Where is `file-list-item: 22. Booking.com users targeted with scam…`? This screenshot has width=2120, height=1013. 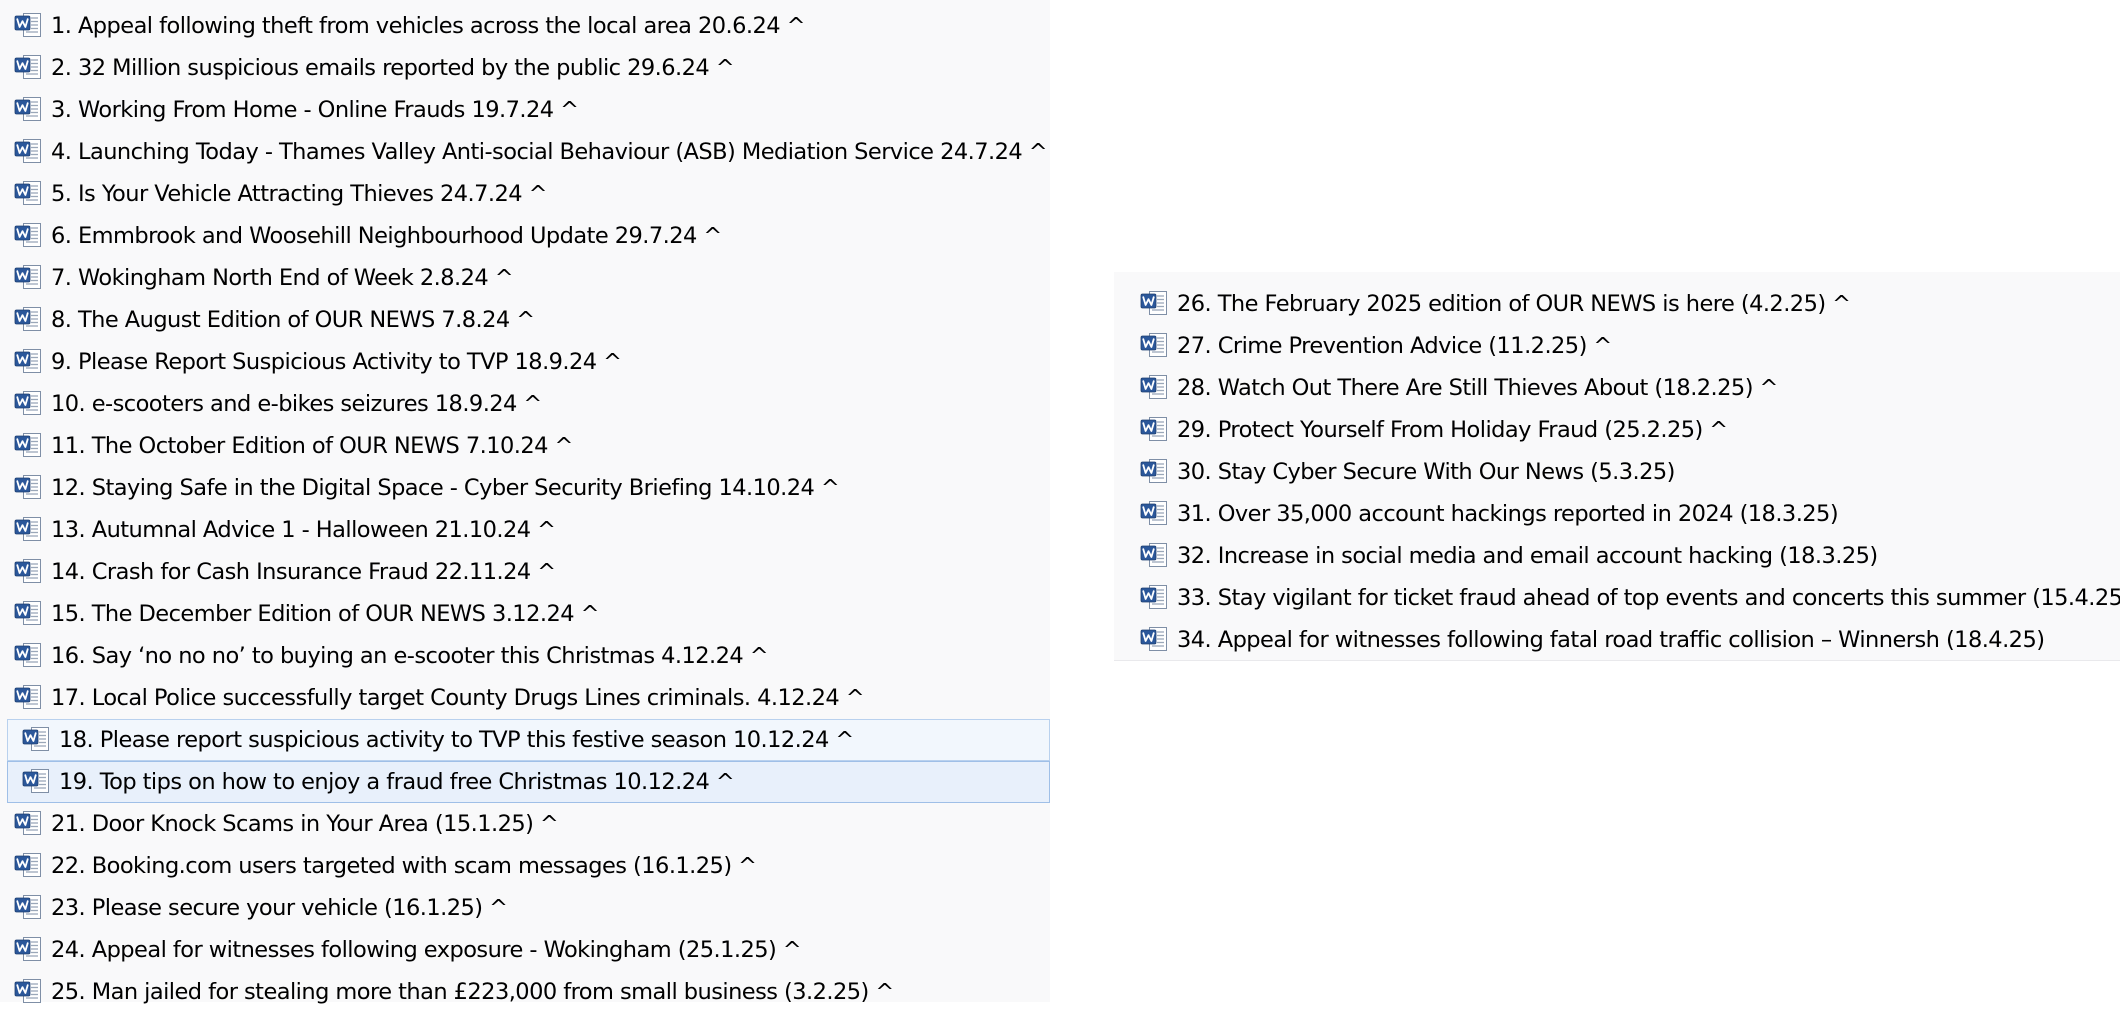
file-list-item: 22. Booking.com users targeted with scam… is located at coordinates (525, 866).